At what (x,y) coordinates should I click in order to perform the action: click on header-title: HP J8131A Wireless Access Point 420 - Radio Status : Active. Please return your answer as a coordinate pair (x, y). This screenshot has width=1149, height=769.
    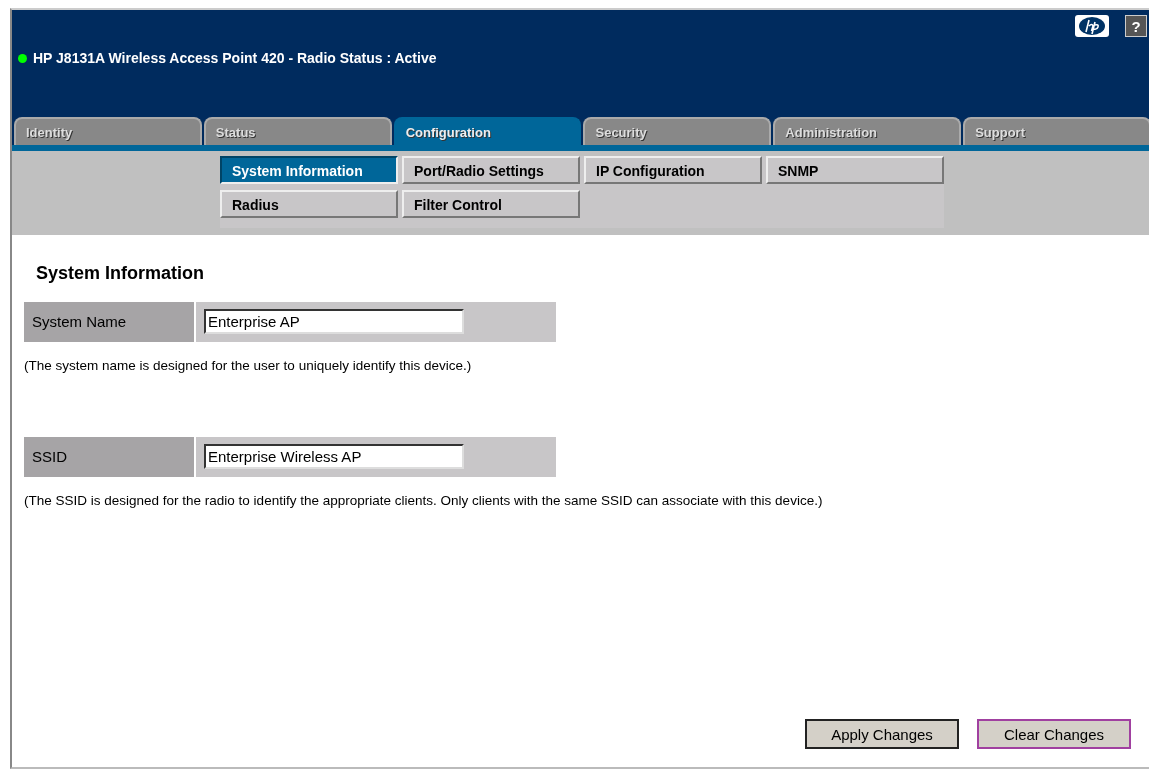
    Looking at the image, I should click on (235, 58).